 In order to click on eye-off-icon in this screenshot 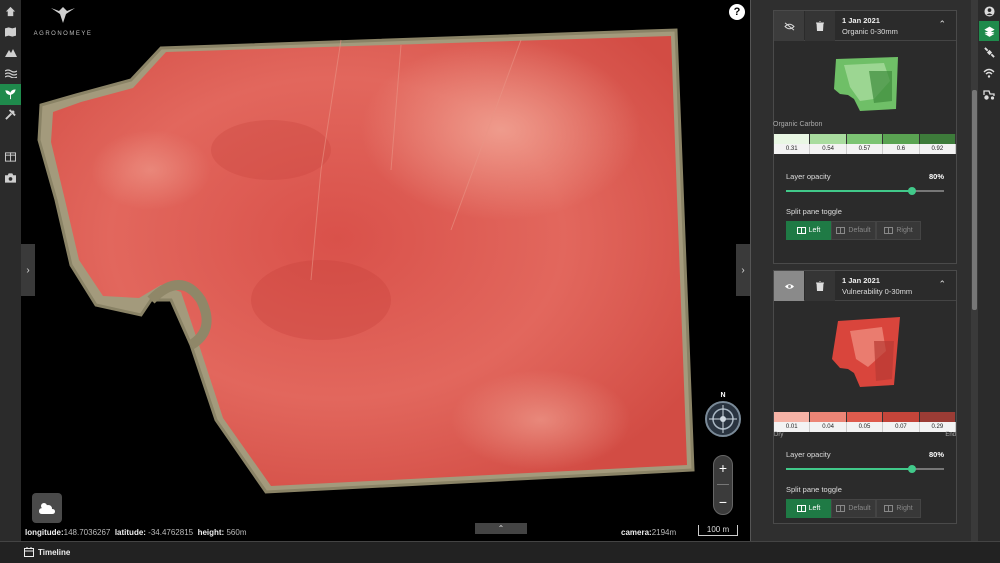, I will do `click(789, 26)`.